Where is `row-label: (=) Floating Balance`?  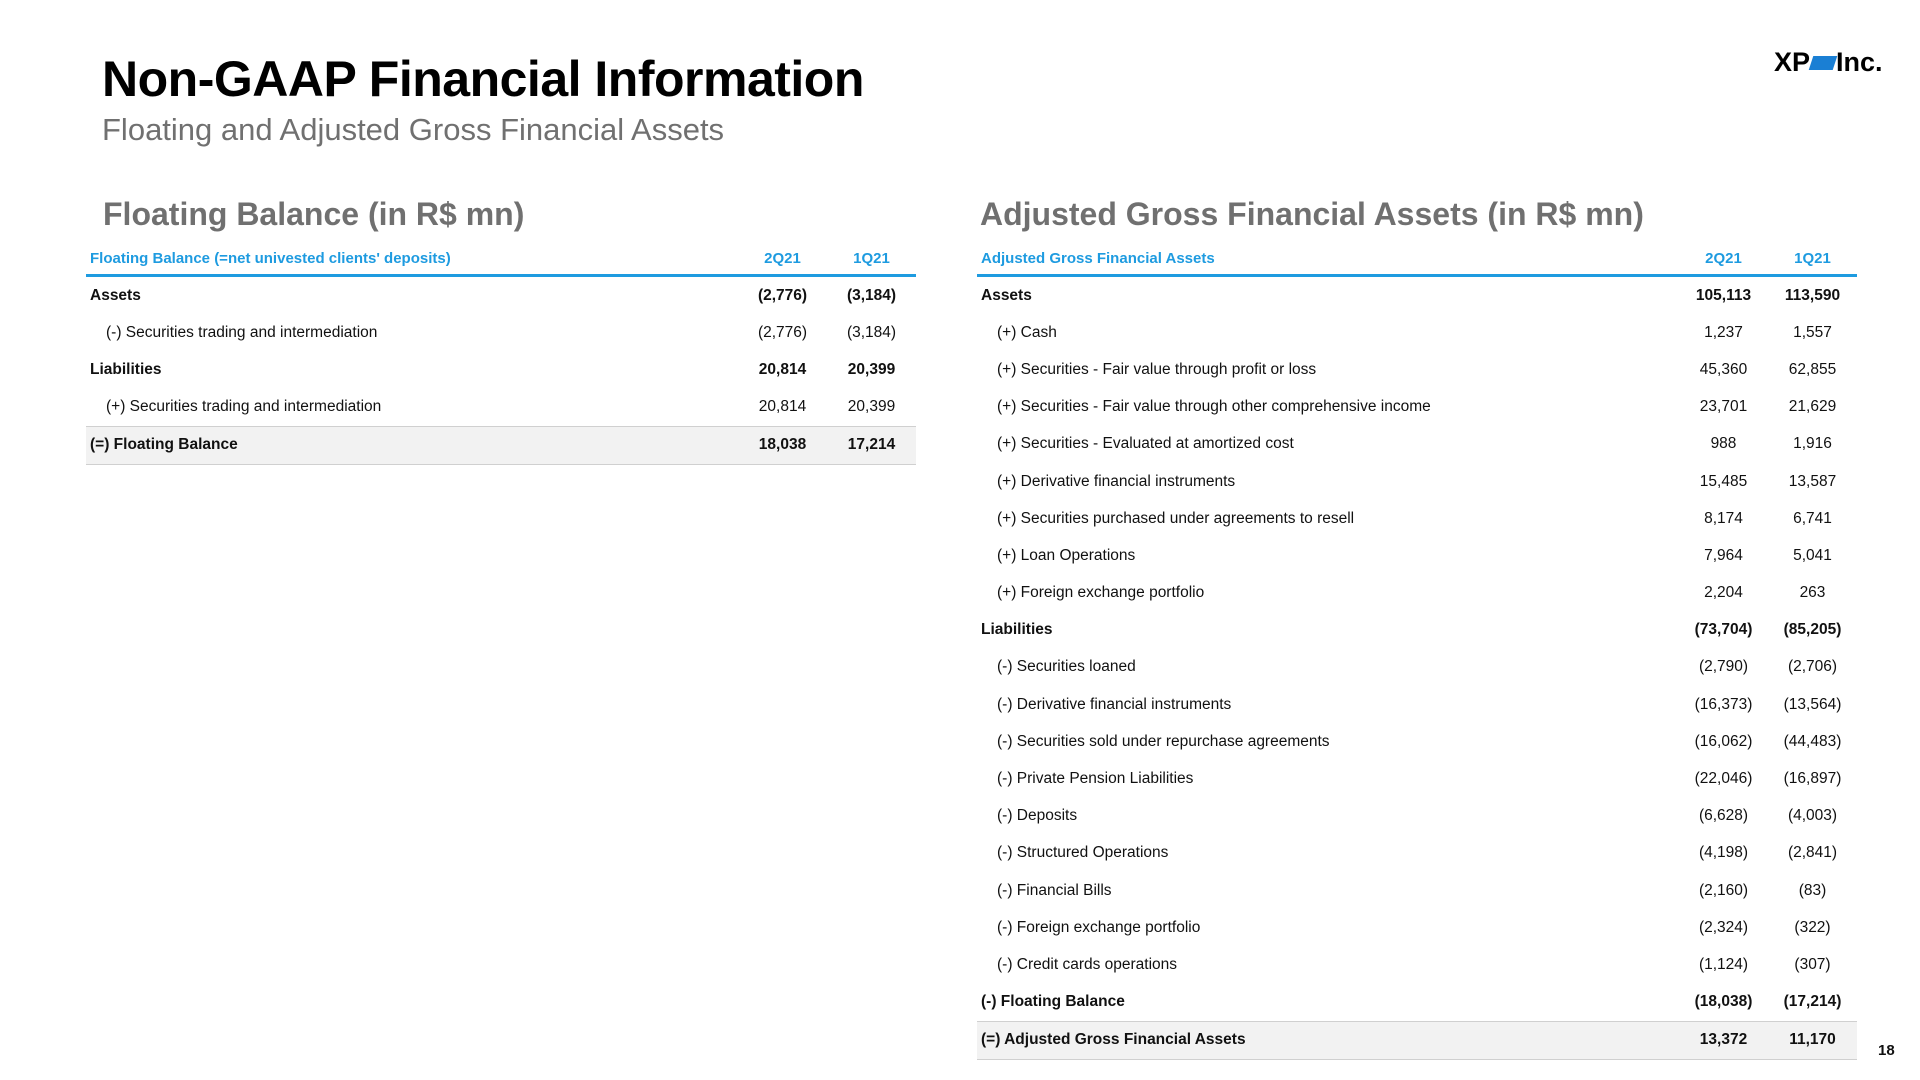
row-label: (=) Floating Balance is located at coordinates (164, 445).